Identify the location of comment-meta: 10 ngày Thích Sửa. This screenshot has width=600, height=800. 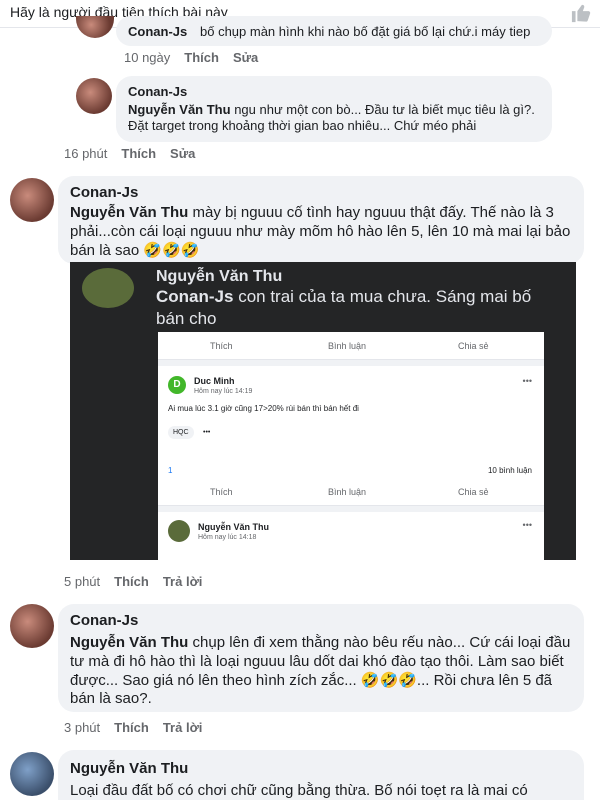
(198, 57).